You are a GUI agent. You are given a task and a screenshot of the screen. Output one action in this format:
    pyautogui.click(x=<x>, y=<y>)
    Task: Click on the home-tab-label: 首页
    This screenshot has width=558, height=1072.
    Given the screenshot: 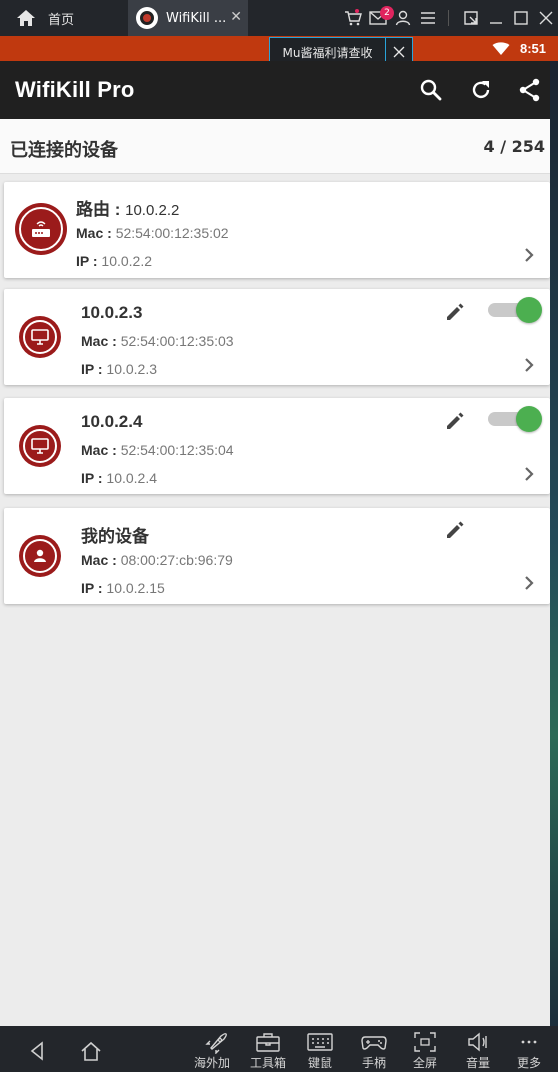 What is the action you would take?
    pyautogui.click(x=61, y=20)
    